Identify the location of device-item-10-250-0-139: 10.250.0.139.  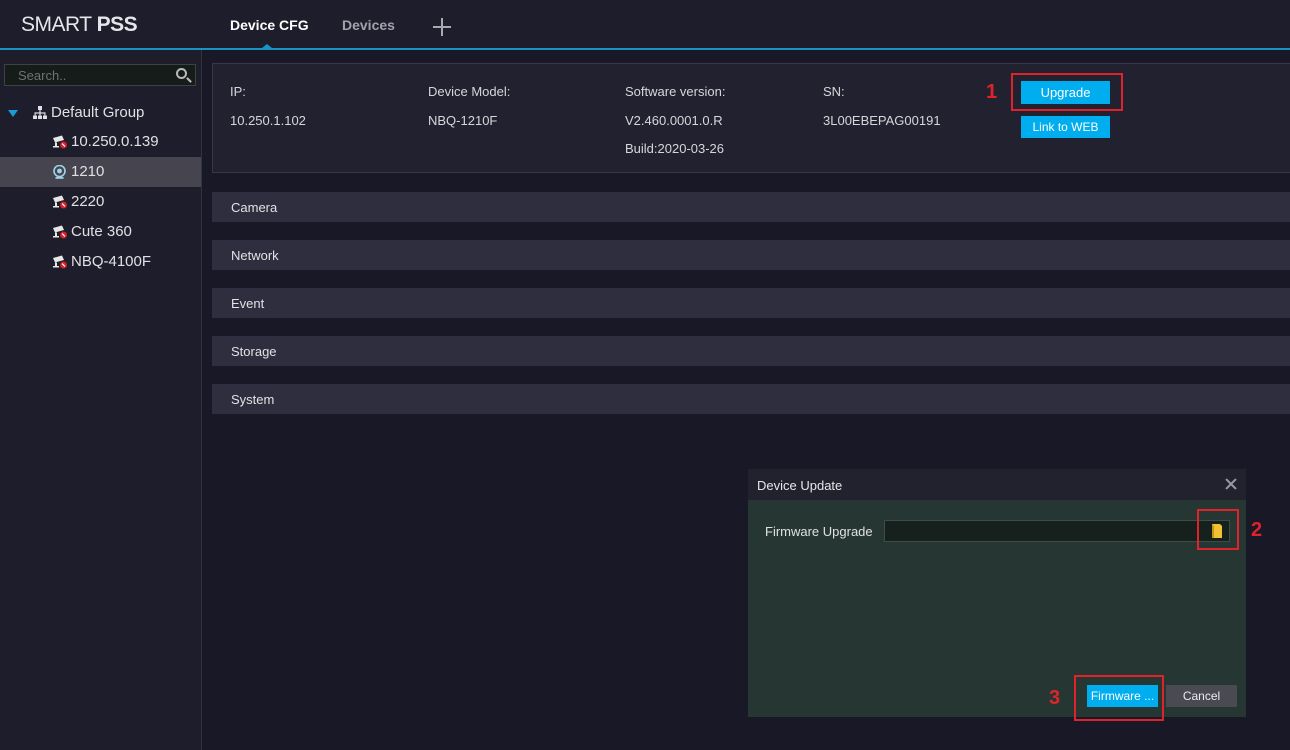
(100, 142).